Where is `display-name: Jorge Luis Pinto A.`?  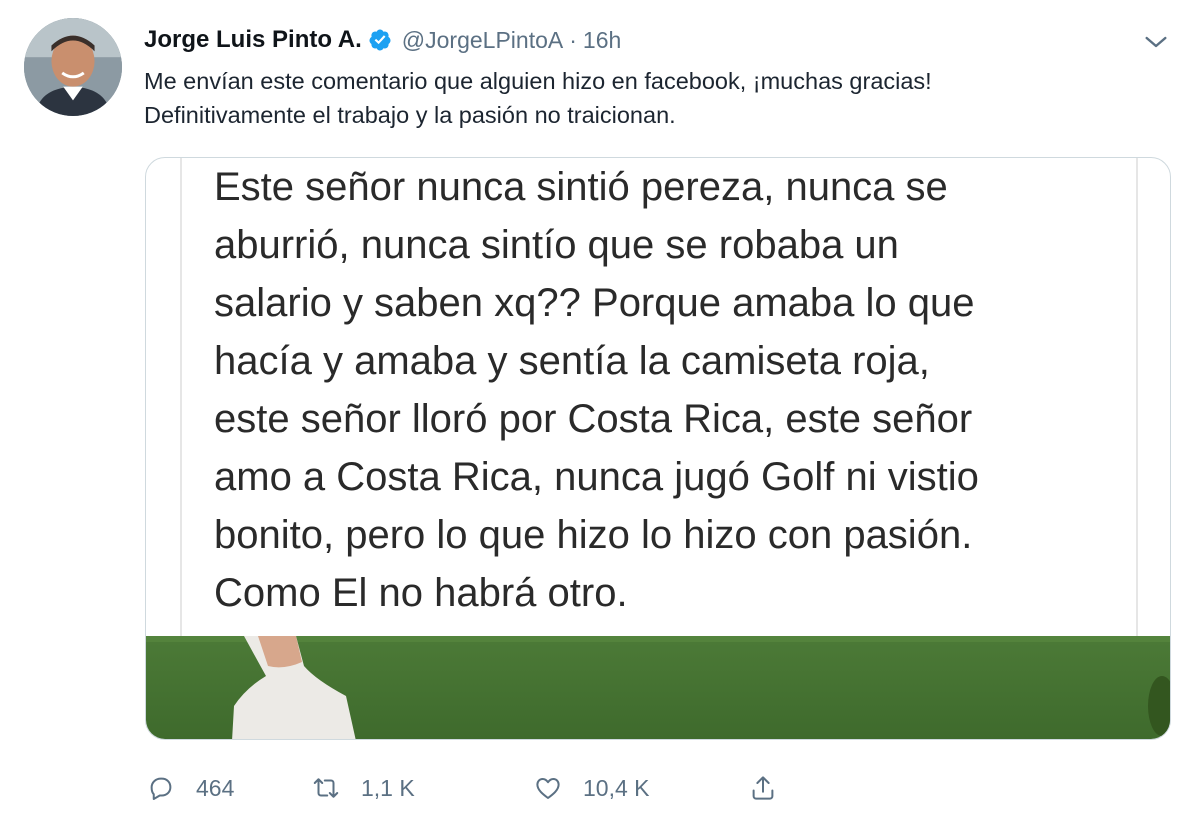 display-name: Jorge Luis Pinto A. is located at coordinates (253, 40).